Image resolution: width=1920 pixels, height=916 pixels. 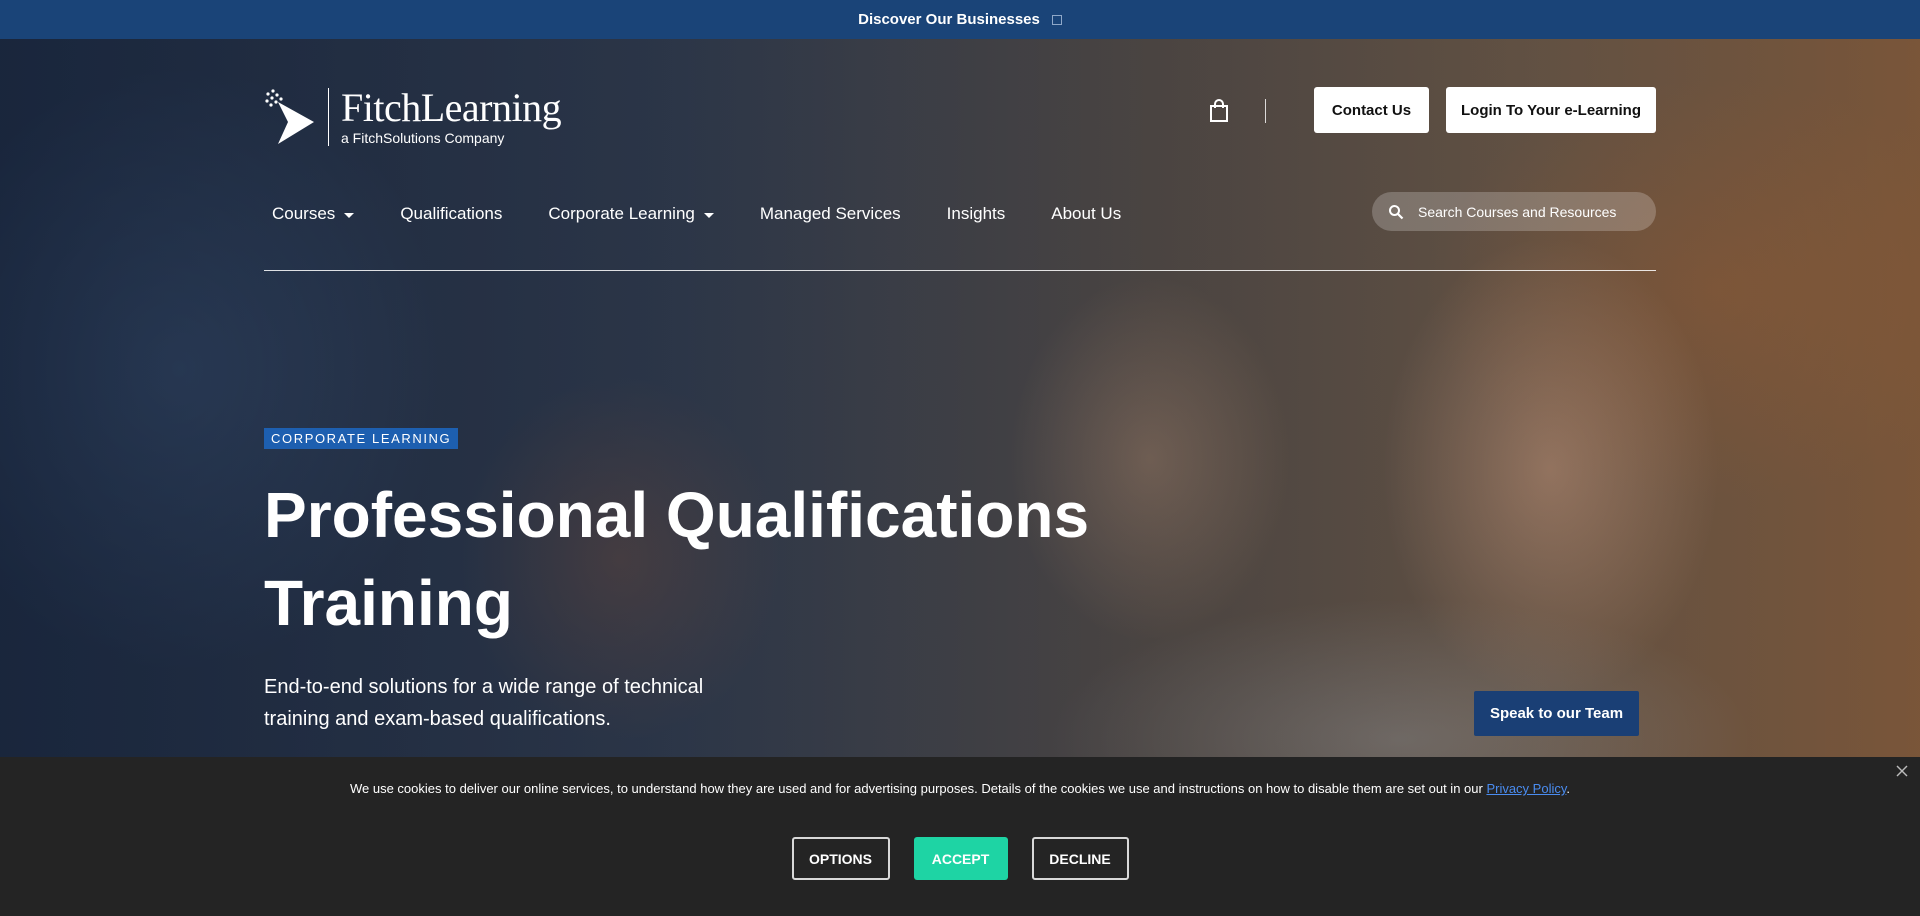 What do you see at coordinates (1056, 19) in the screenshot?
I see `external-box-icon` at bounding box center [1056, 19].